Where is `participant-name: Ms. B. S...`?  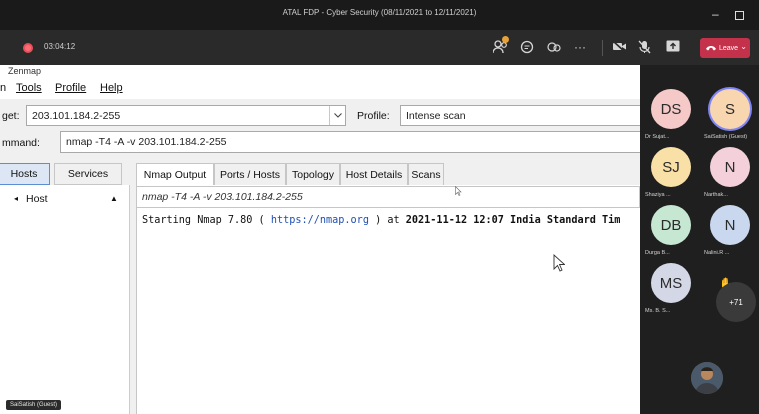 participant-name: Ms. B. S... is located at coordinates (658, 311).